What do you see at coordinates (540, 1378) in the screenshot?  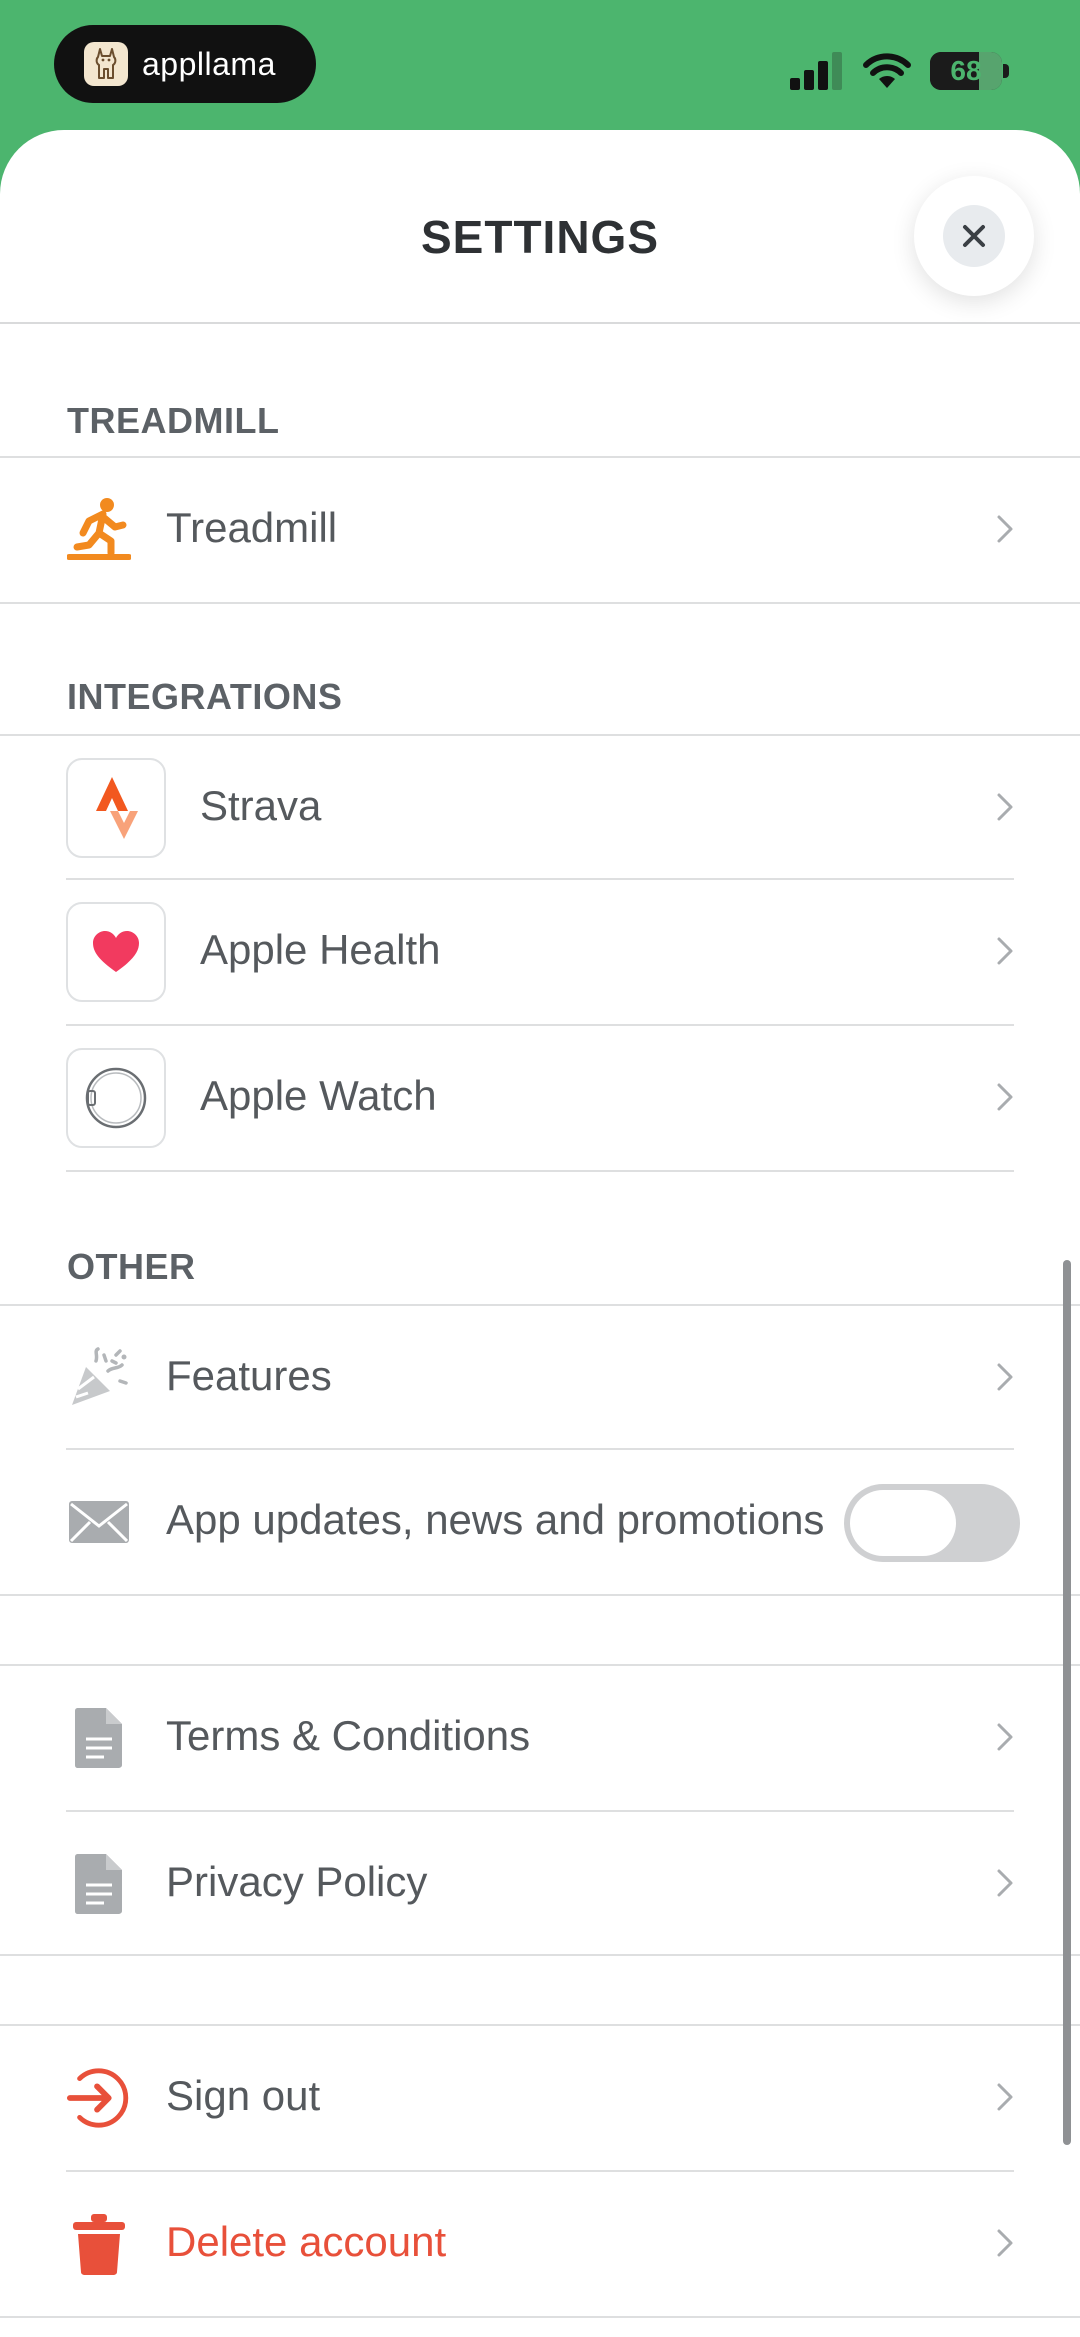 I see `settings-item-features: Features` at bounding box center [540, 1378].